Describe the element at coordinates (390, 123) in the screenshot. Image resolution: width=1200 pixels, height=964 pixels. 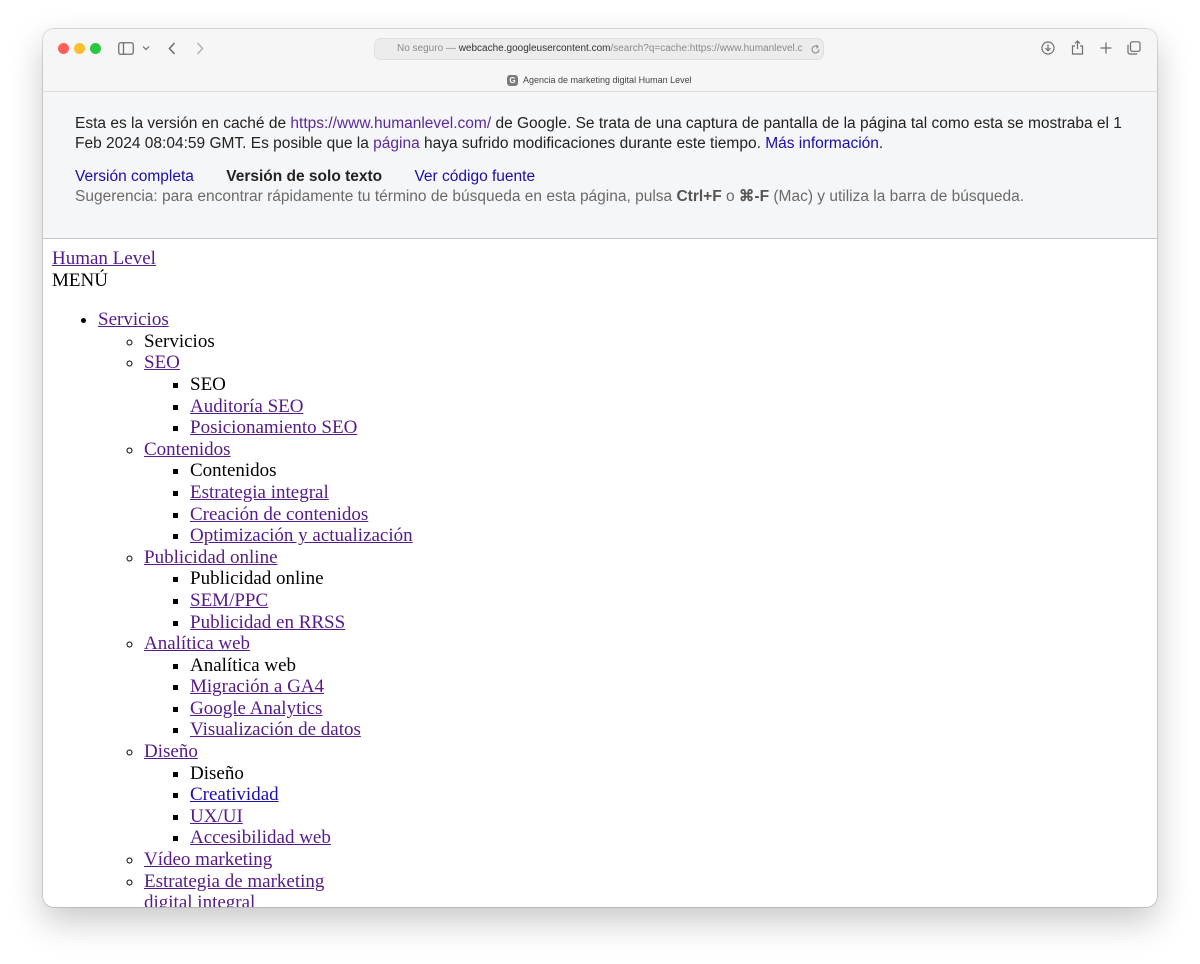
I see `cached-url-link: https://www.humanlevel.com/` at that location.